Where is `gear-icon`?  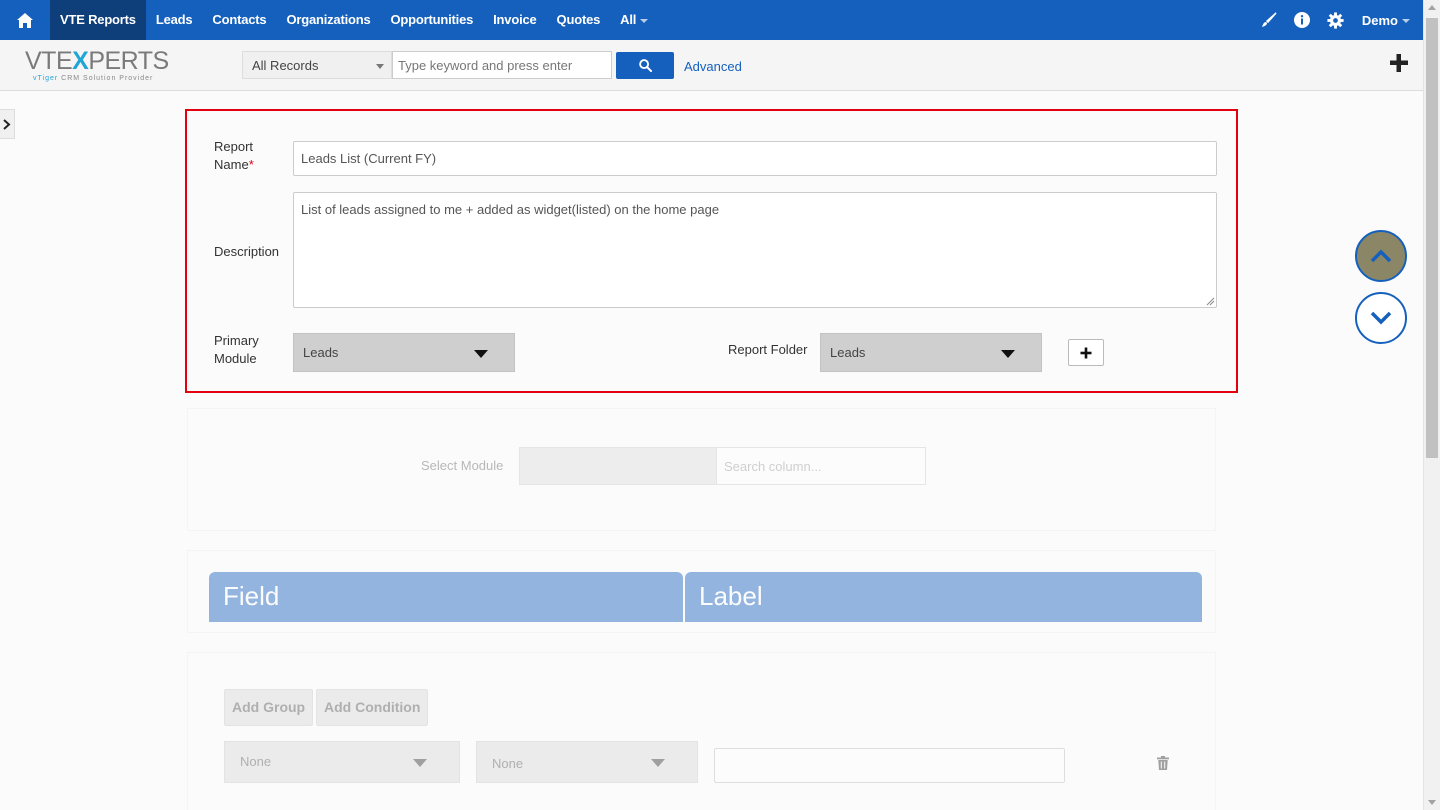
gear-icon is located at coordinates (1335, 20).